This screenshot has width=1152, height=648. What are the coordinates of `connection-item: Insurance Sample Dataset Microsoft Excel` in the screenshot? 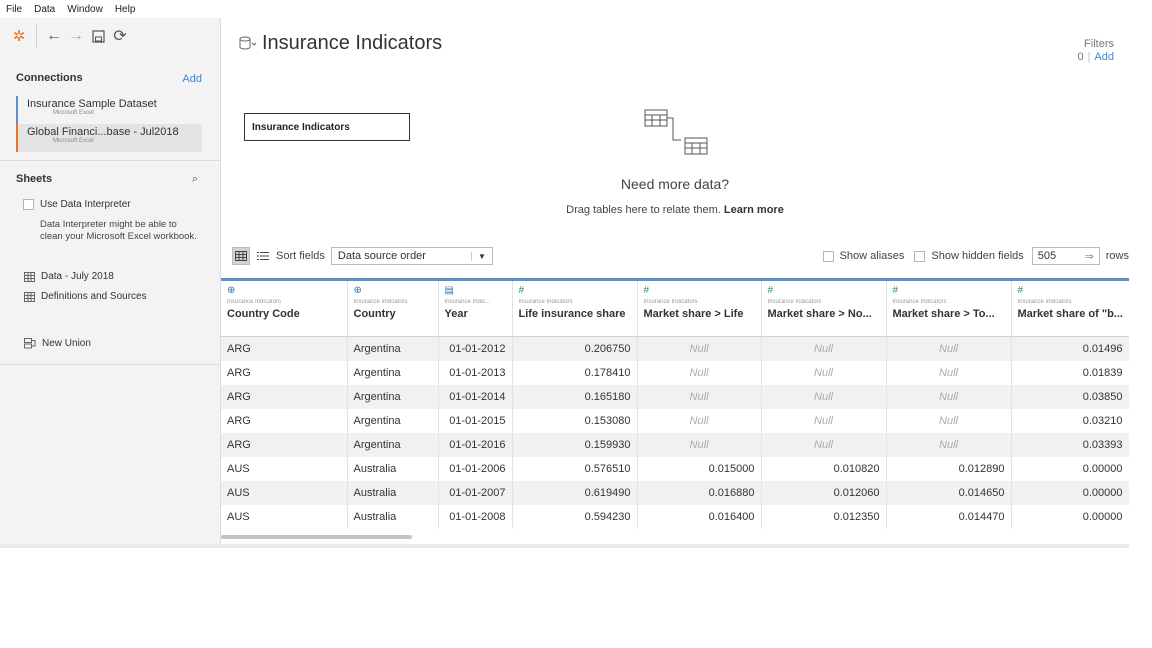 It's located at (109, 110).